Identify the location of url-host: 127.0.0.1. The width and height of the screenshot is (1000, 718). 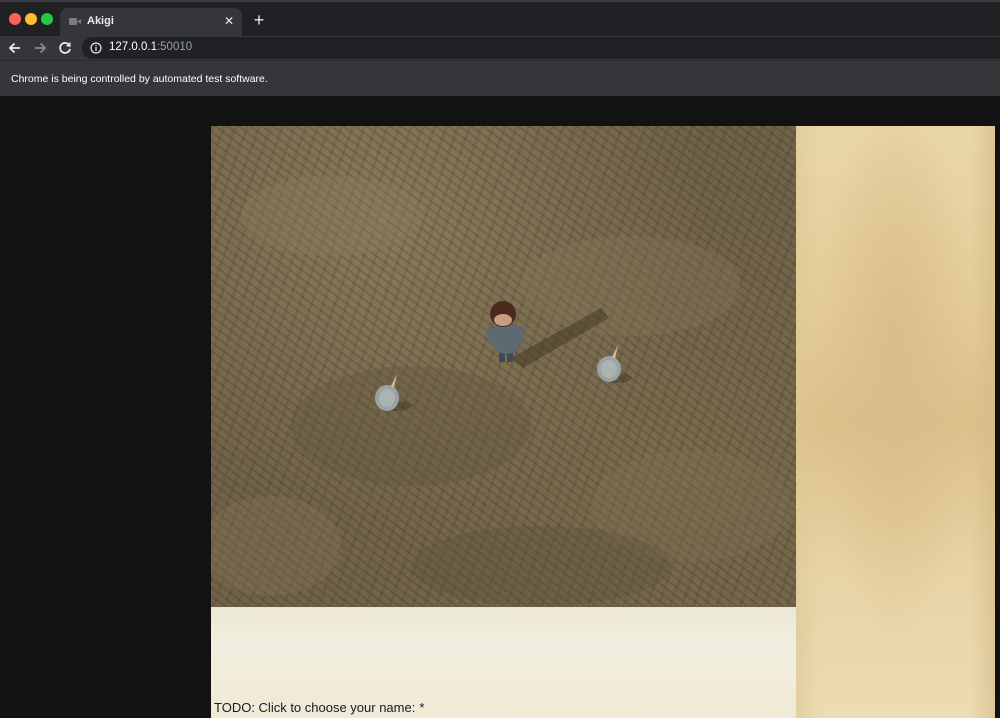
(133, 47).